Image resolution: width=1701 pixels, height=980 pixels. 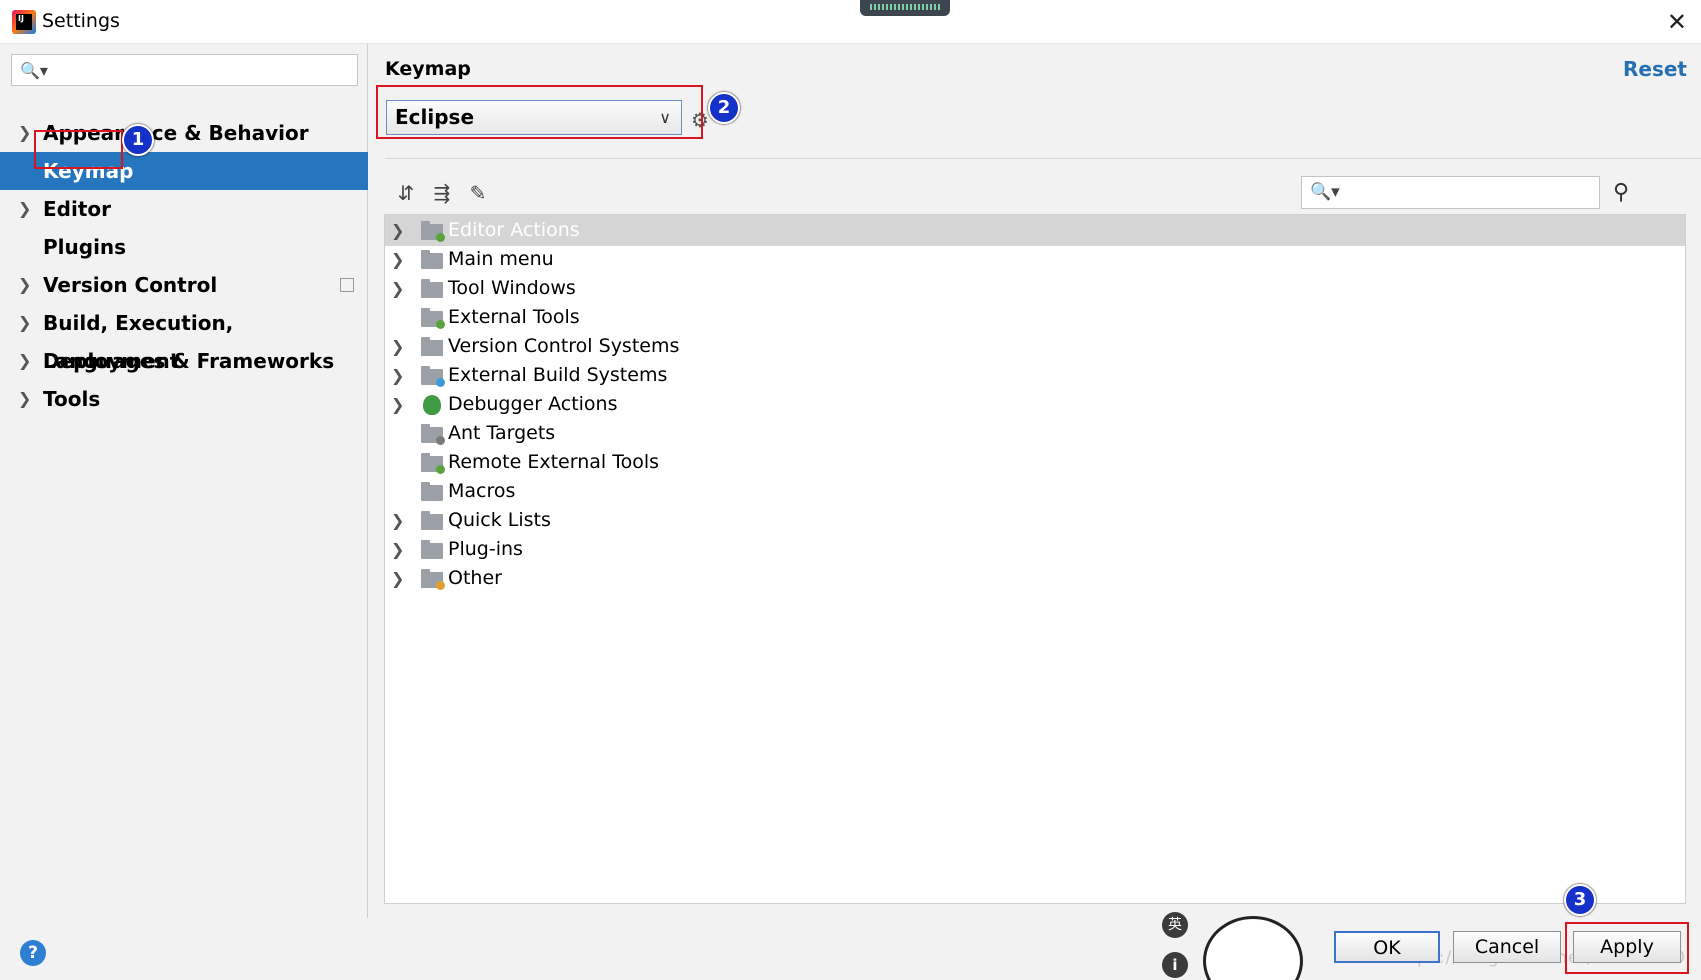 What do you see at coordinates (433, 231) in the screenshot?
I see `editor-actions-icon` at bounding box center [433, 231].